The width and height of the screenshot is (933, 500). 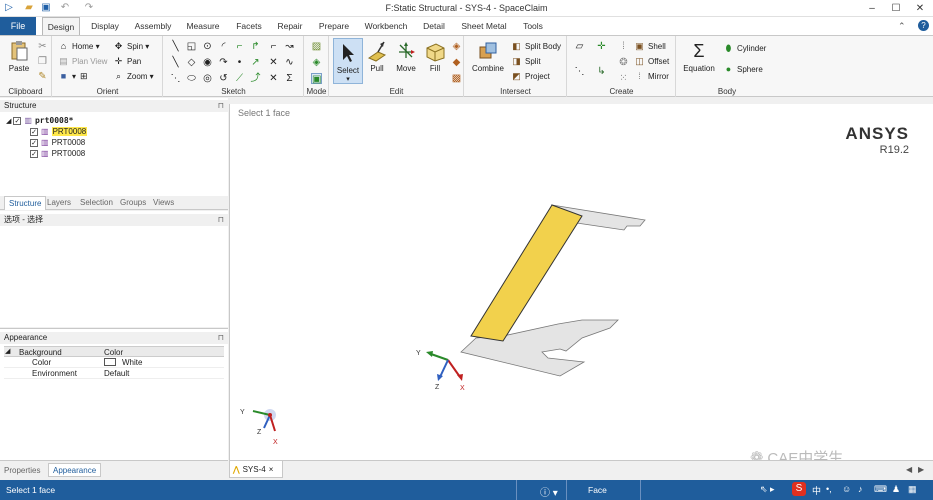 I want to click on tab-file: File, so click(x=18, y=26).